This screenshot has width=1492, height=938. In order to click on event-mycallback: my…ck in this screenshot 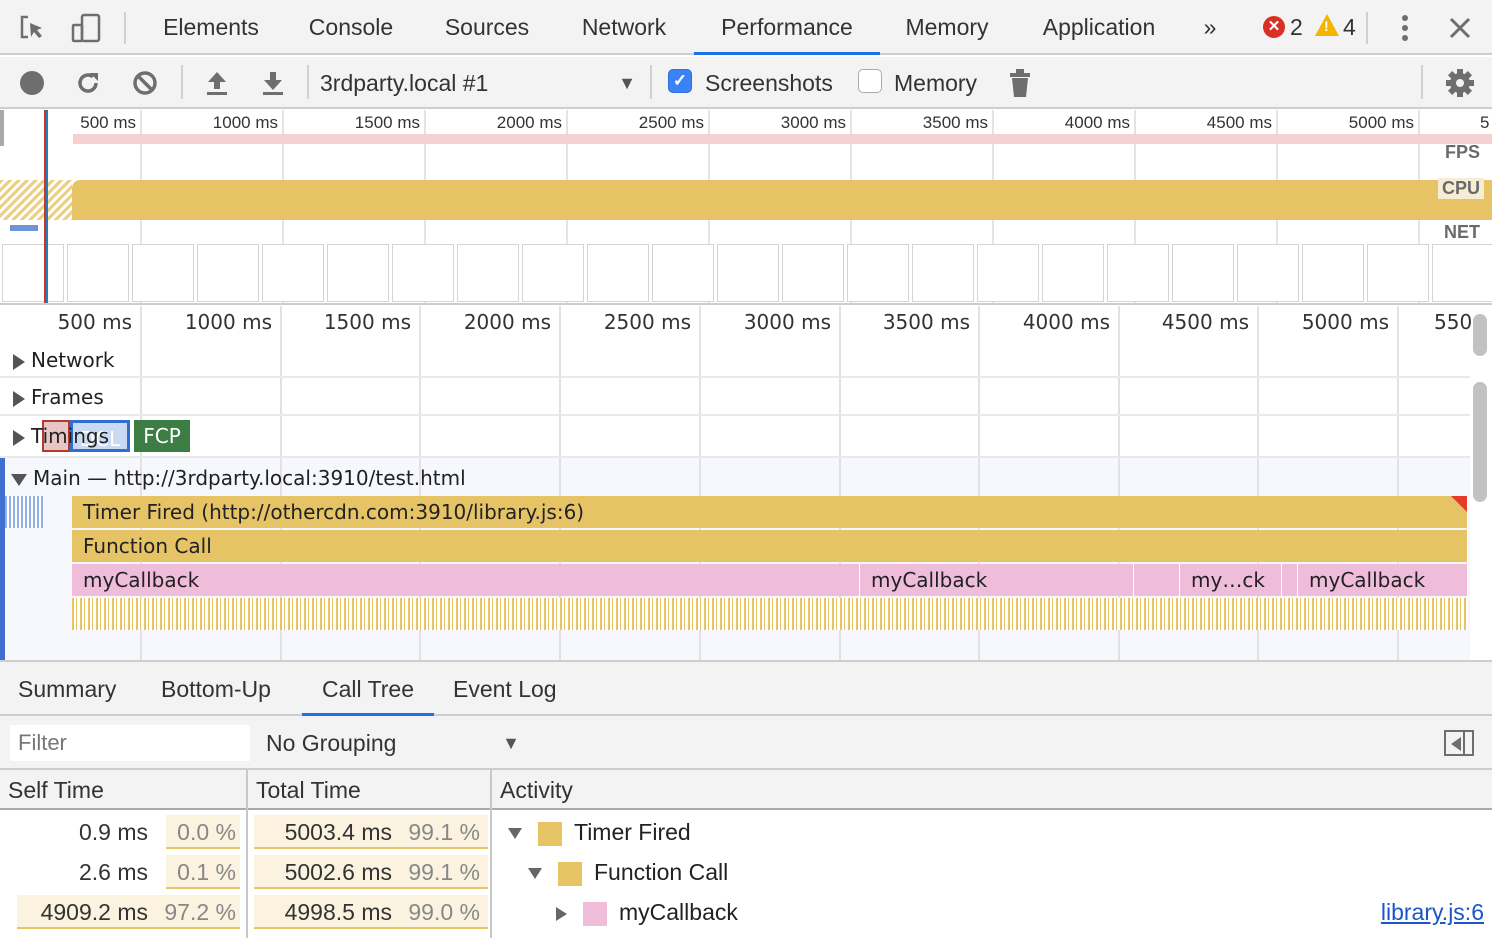, I will do `click(1231, 580)`.